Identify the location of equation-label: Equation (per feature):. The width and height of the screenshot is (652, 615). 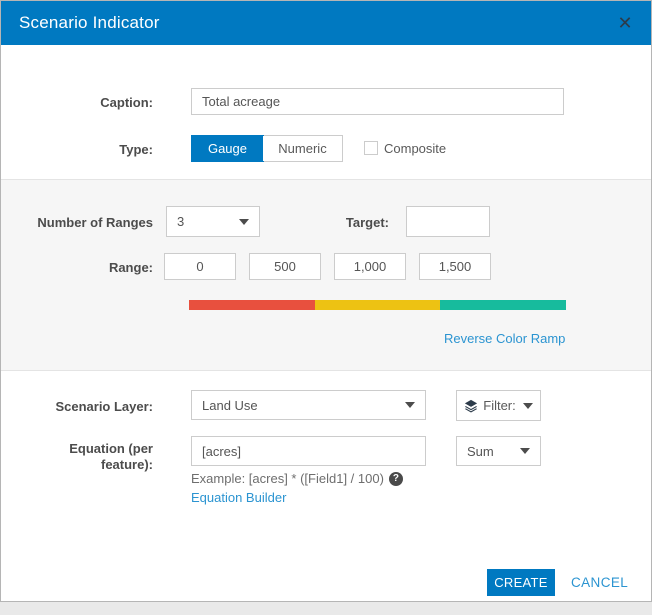
(111, 456).